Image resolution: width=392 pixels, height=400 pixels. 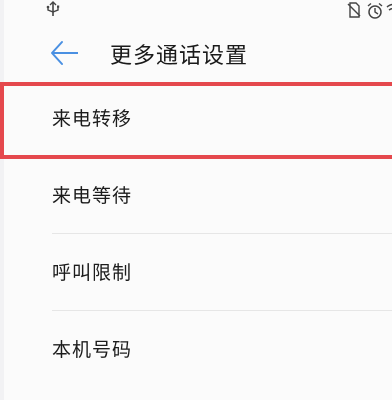 What do you see at coordinates (64, 53) in the screenshot?
I see `arrow-left-icon` at bounding box center [64, 53].